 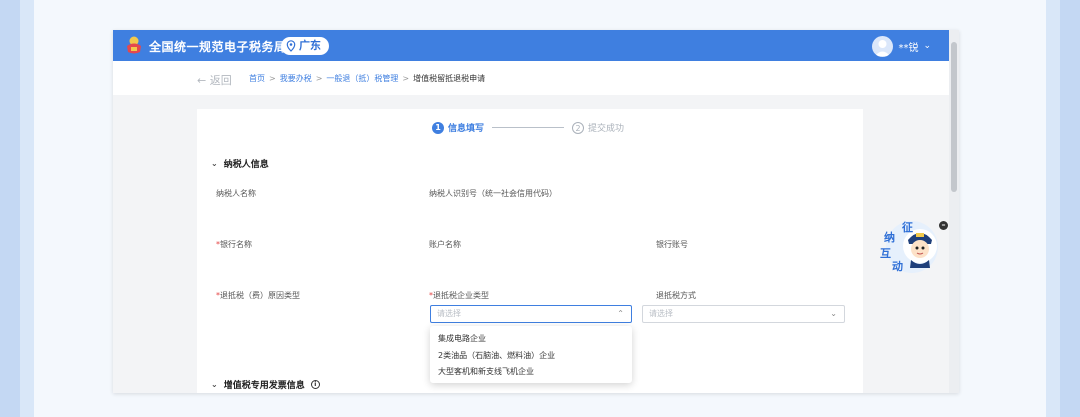 I want to click on user-icon, so click(x=883, y=47).